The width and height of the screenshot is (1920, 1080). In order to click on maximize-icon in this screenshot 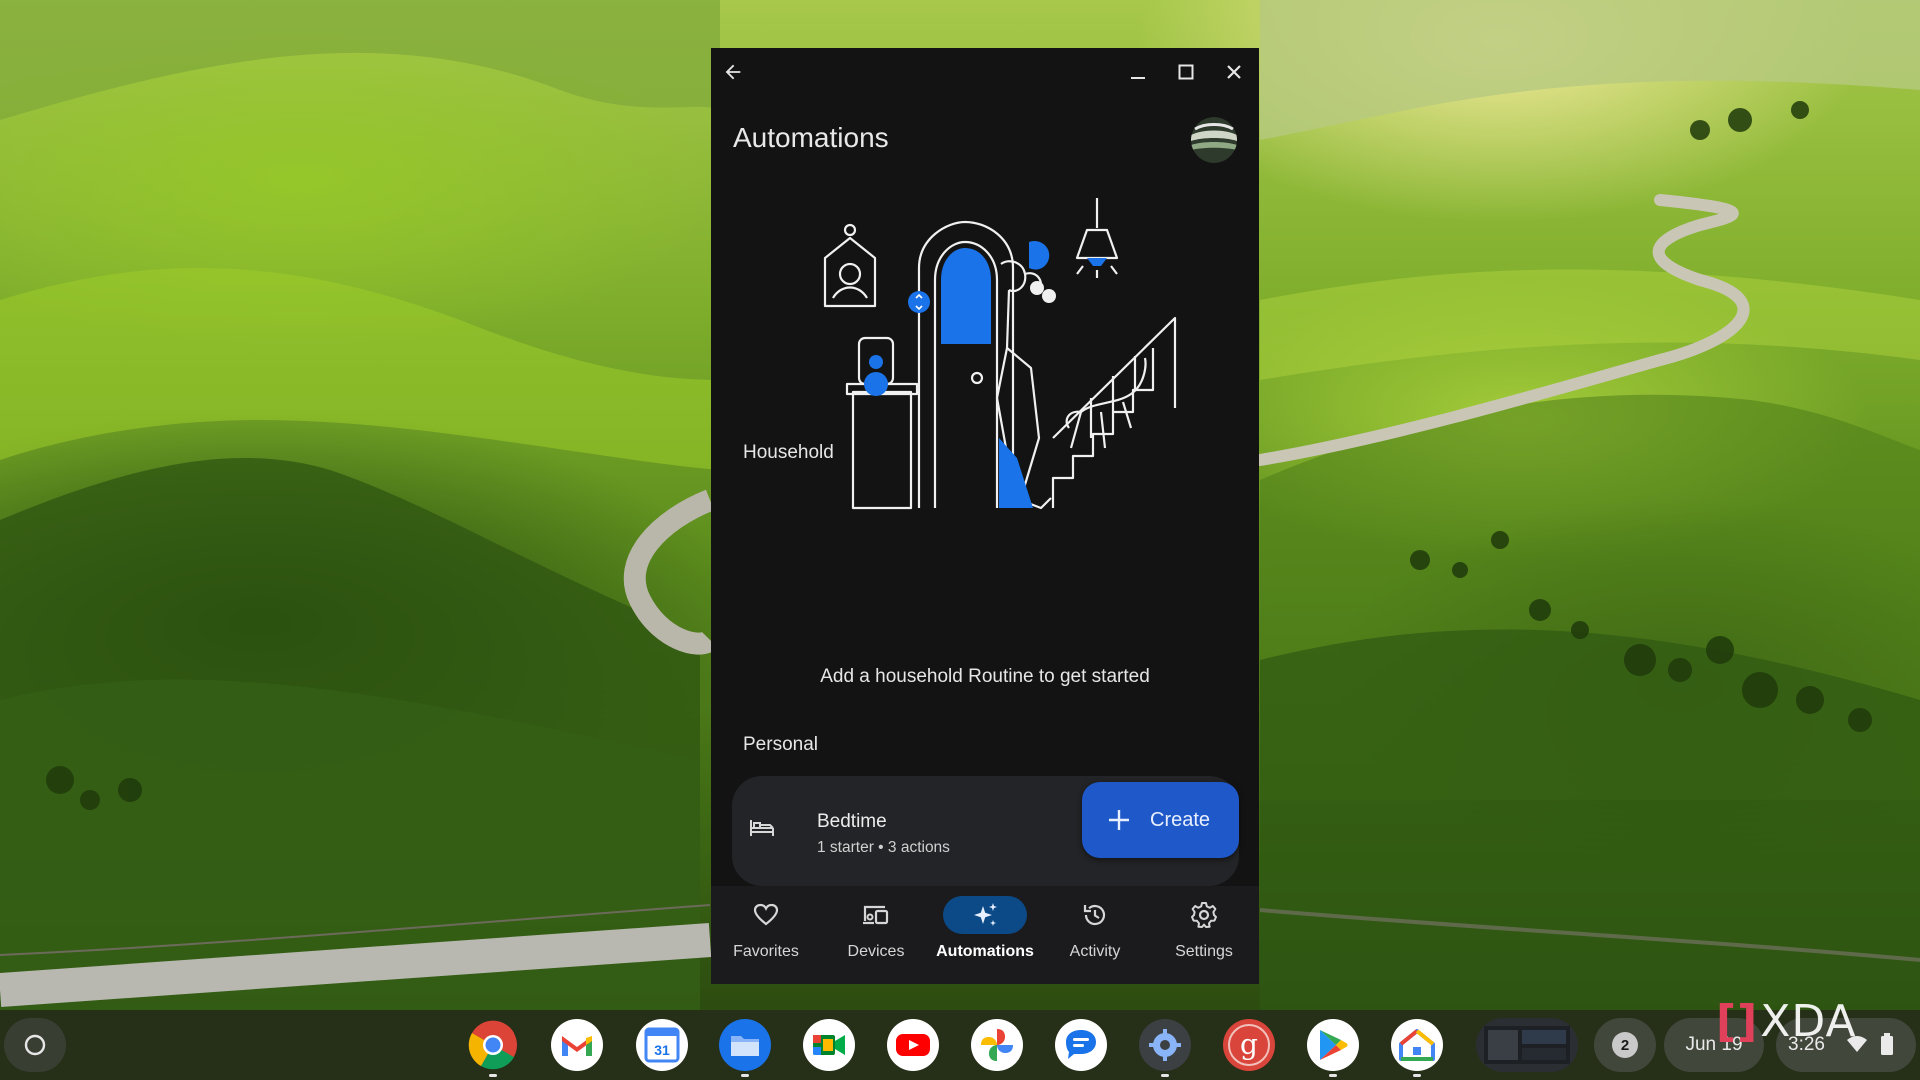, I will do `click(1186, 72)`.